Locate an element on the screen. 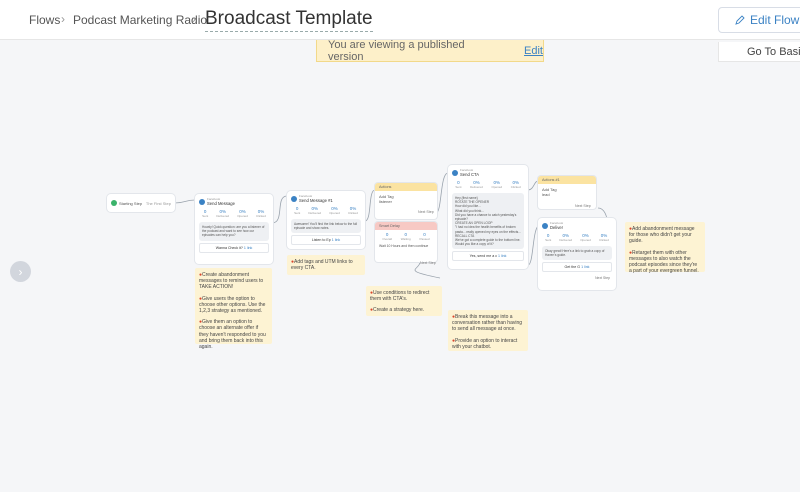 The width and height of the screenshot is (800, 492). message-button: Yes, send me a c 1 link is located at coordinates (488, 256).